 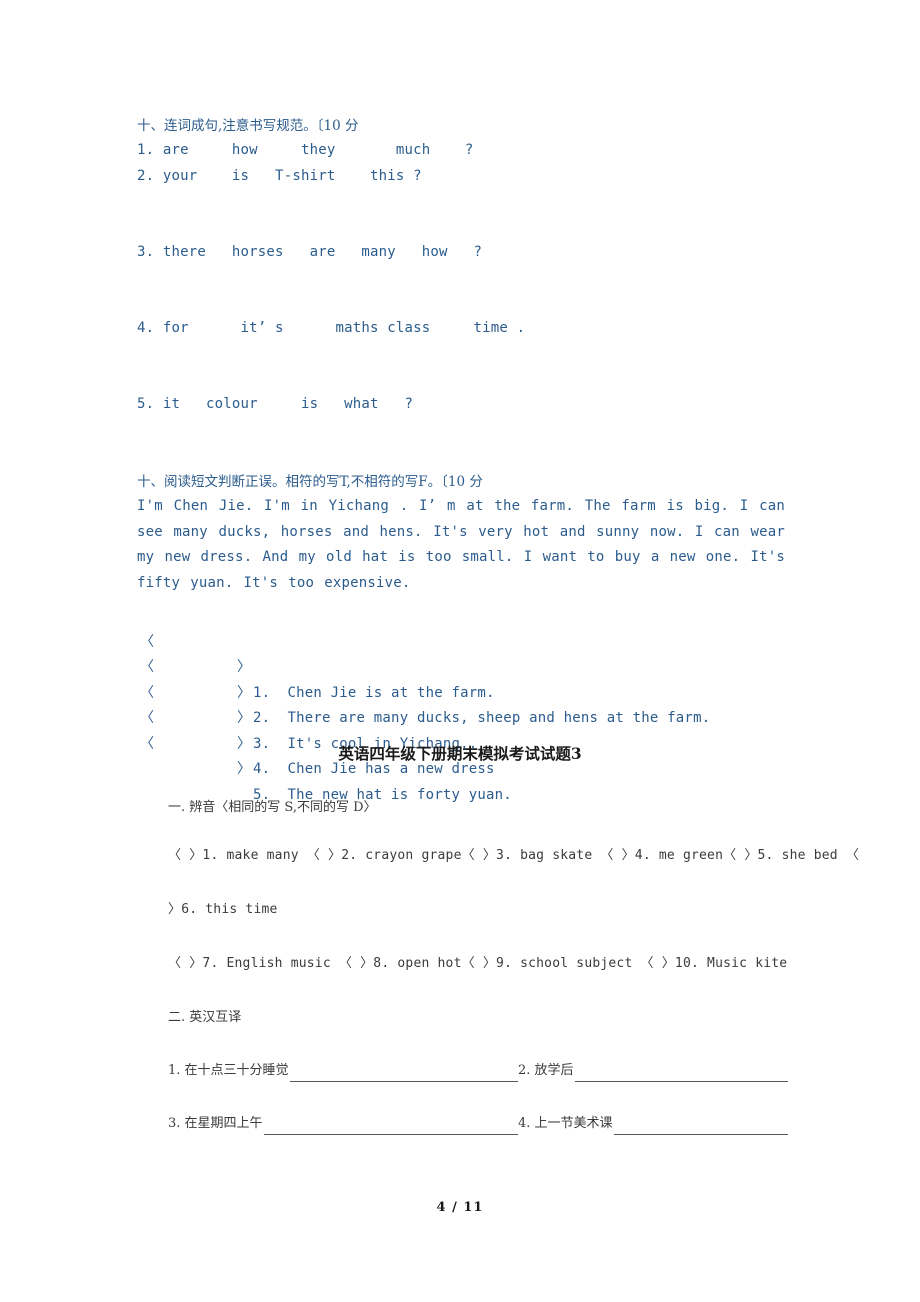 I want to click on truefalse-row: 〈 〉 1. Chen Jie is at the farm., so click(x=461, y=652).